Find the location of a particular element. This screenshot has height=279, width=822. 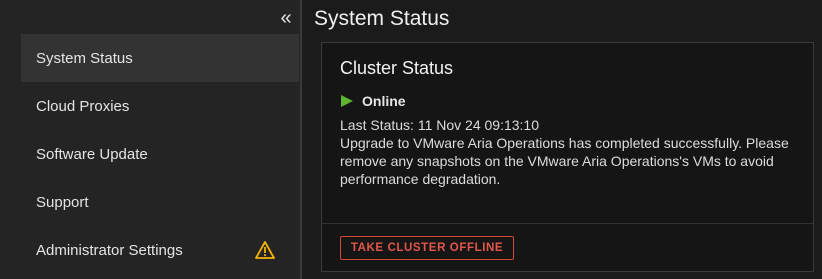

status-row: Online is located at coordinates (373, 101).